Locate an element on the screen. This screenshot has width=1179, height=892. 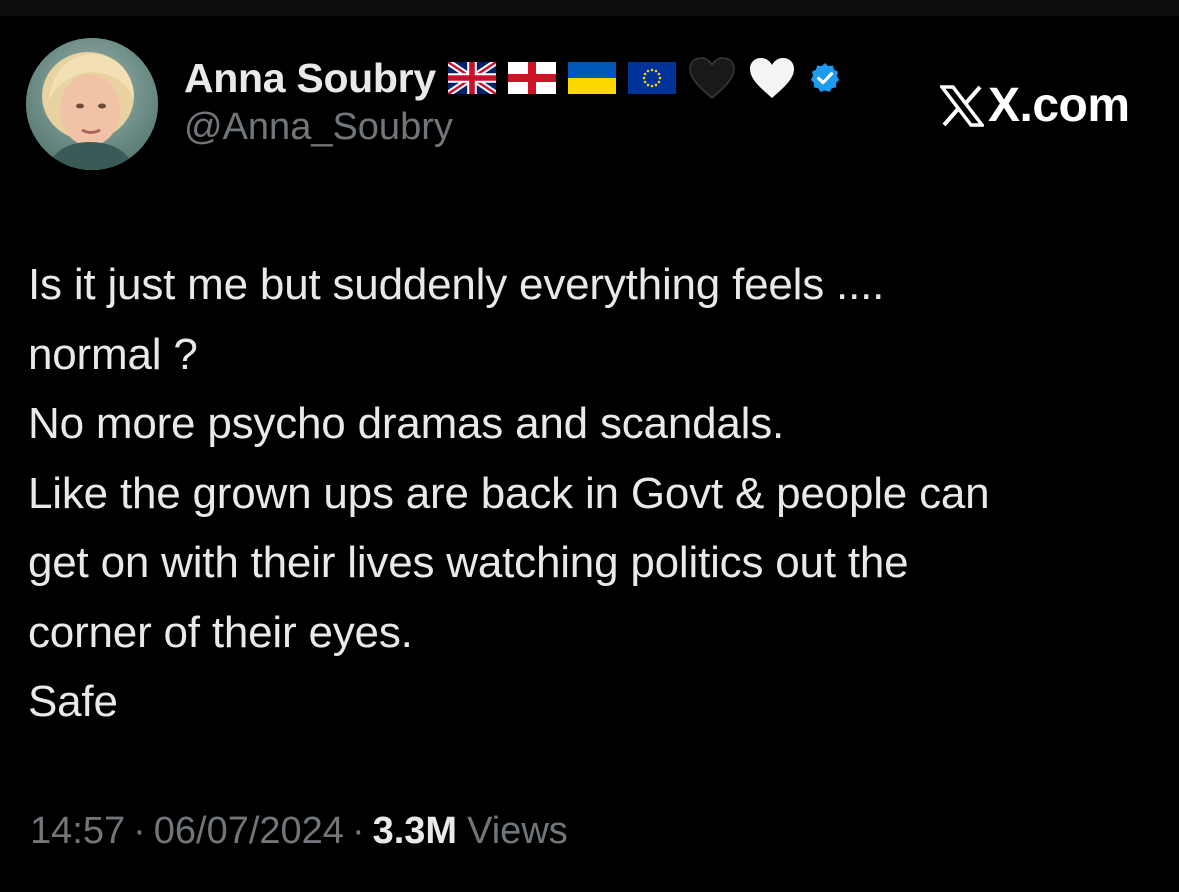
brand-watermark: X.com is located at coordinates (1035, 105).